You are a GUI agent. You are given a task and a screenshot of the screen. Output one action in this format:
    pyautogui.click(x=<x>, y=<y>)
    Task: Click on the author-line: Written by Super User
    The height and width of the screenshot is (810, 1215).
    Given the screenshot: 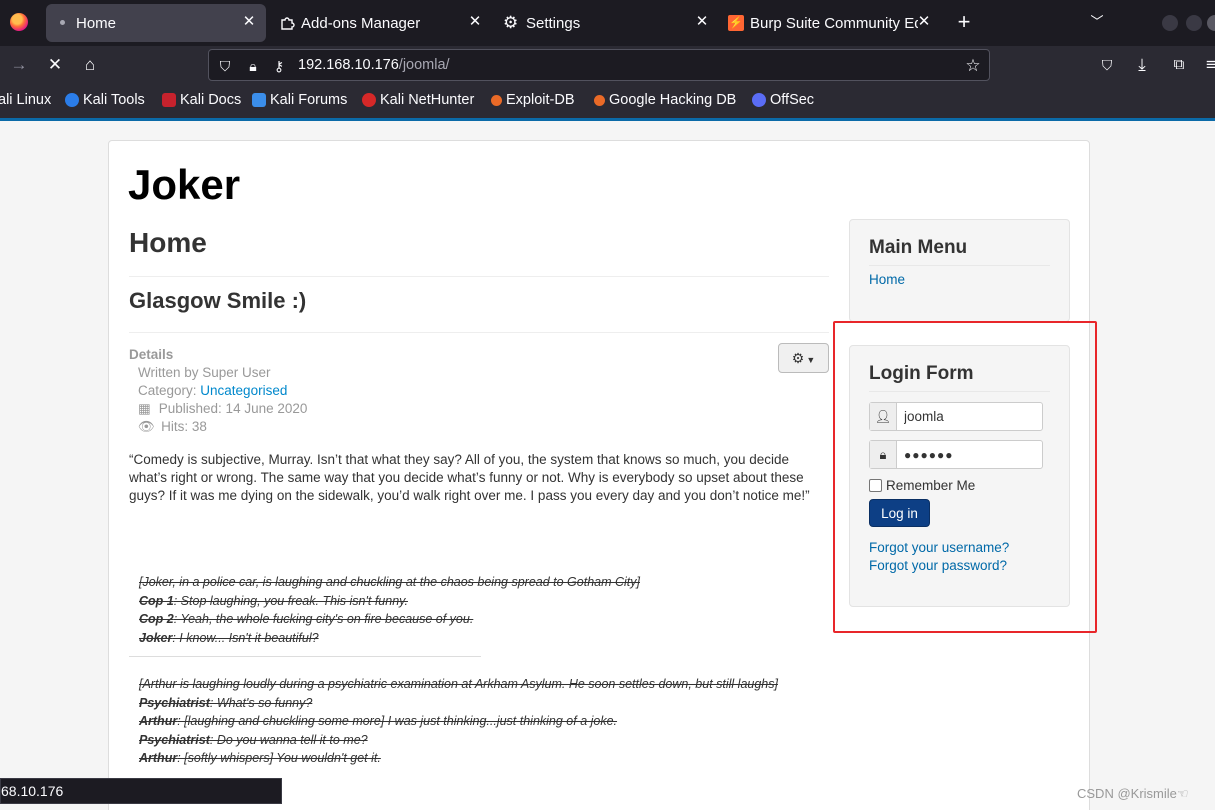 What is the action you would take?
    pyautogui.click(x=204, y=372)
    